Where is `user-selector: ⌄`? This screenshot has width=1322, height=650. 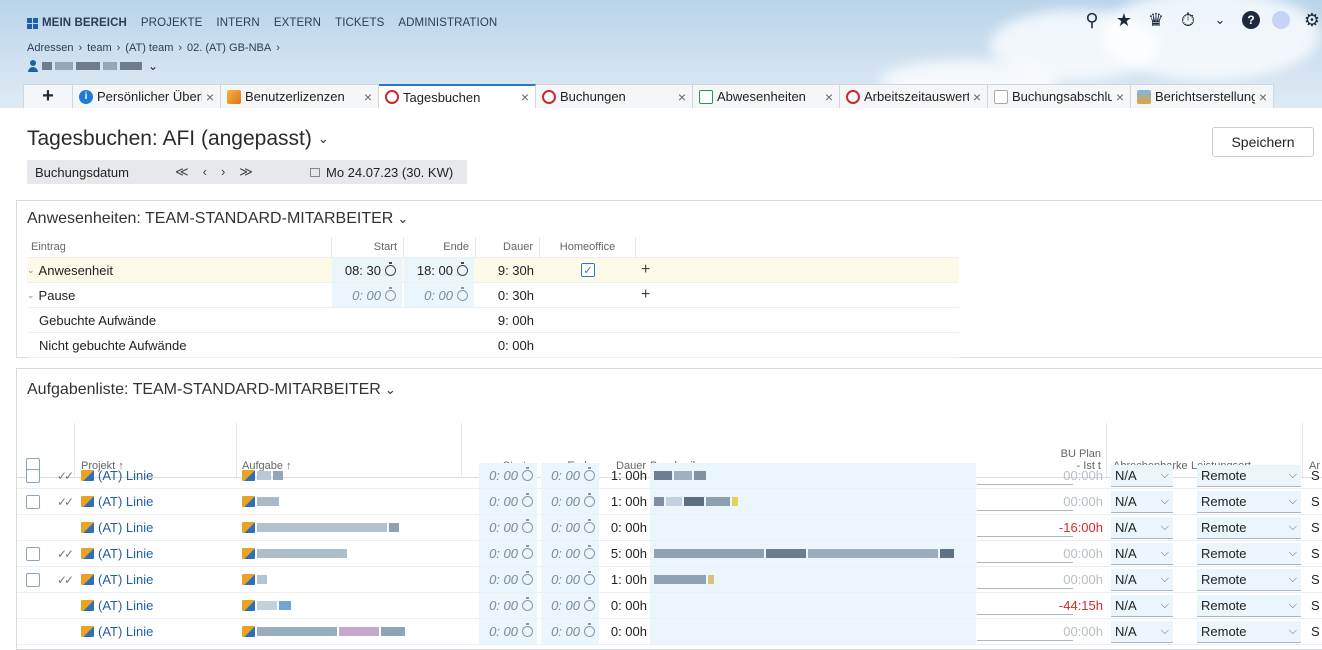 user-selector: ⌄ is located at coordinates (92, 66).